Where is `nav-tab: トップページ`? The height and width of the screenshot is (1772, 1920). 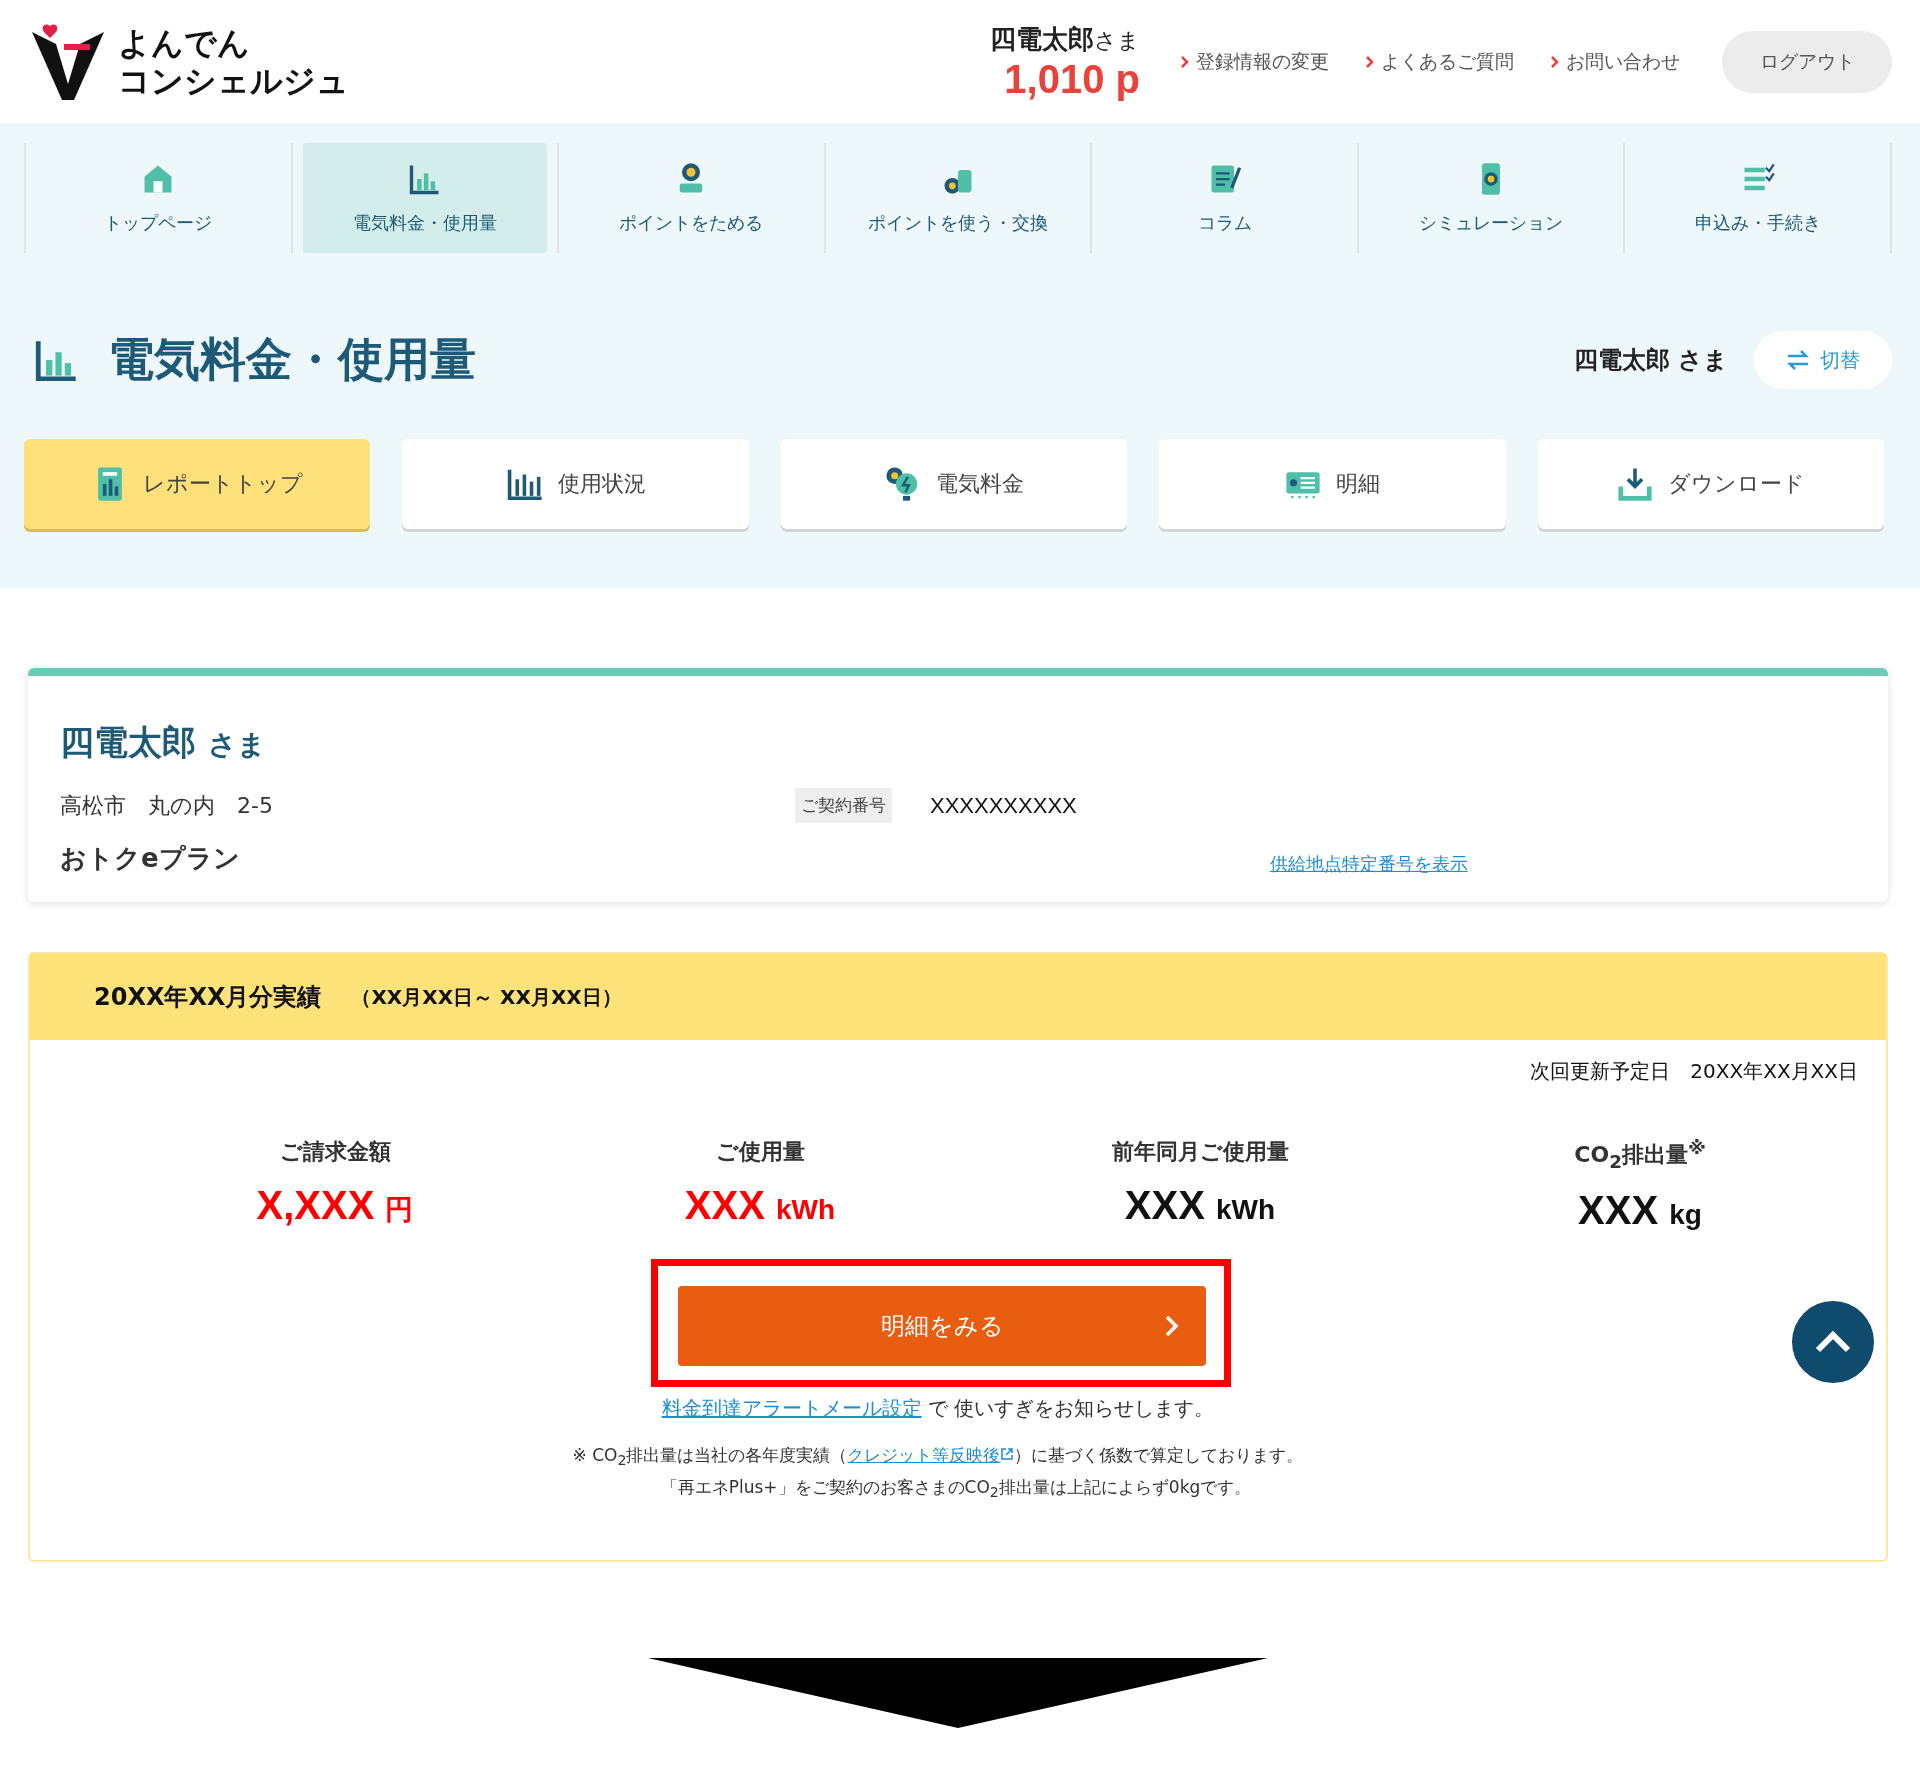 nav-tab: トップページ is located at coordinates (158, 198).